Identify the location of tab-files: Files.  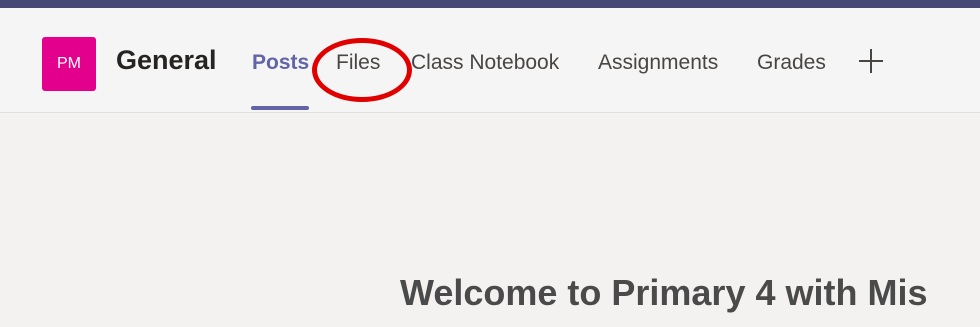
(358, 63).